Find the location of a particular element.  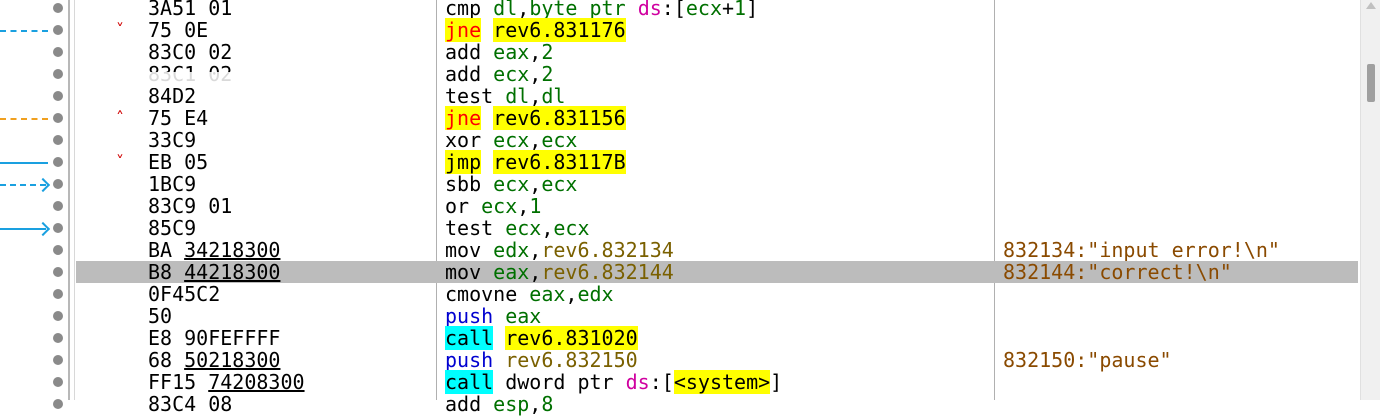

mnemonic: xor is located at coordinates (463, 140).